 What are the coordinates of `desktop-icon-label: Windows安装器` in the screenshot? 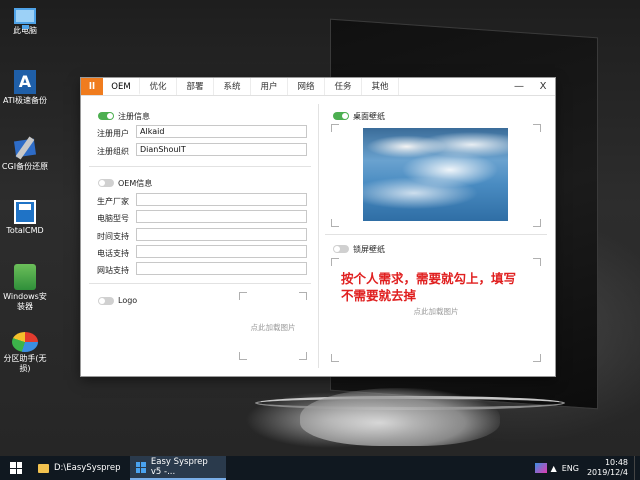 It's located at (25, 301).